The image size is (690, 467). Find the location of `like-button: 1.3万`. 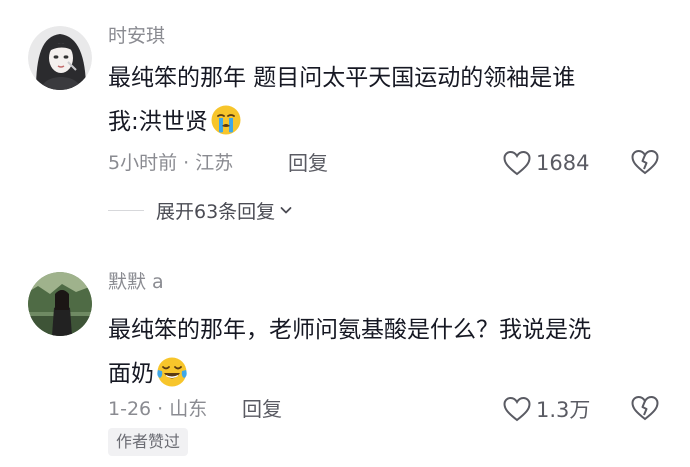

like-button: 1.3万 is located at coordinates (546, 409).